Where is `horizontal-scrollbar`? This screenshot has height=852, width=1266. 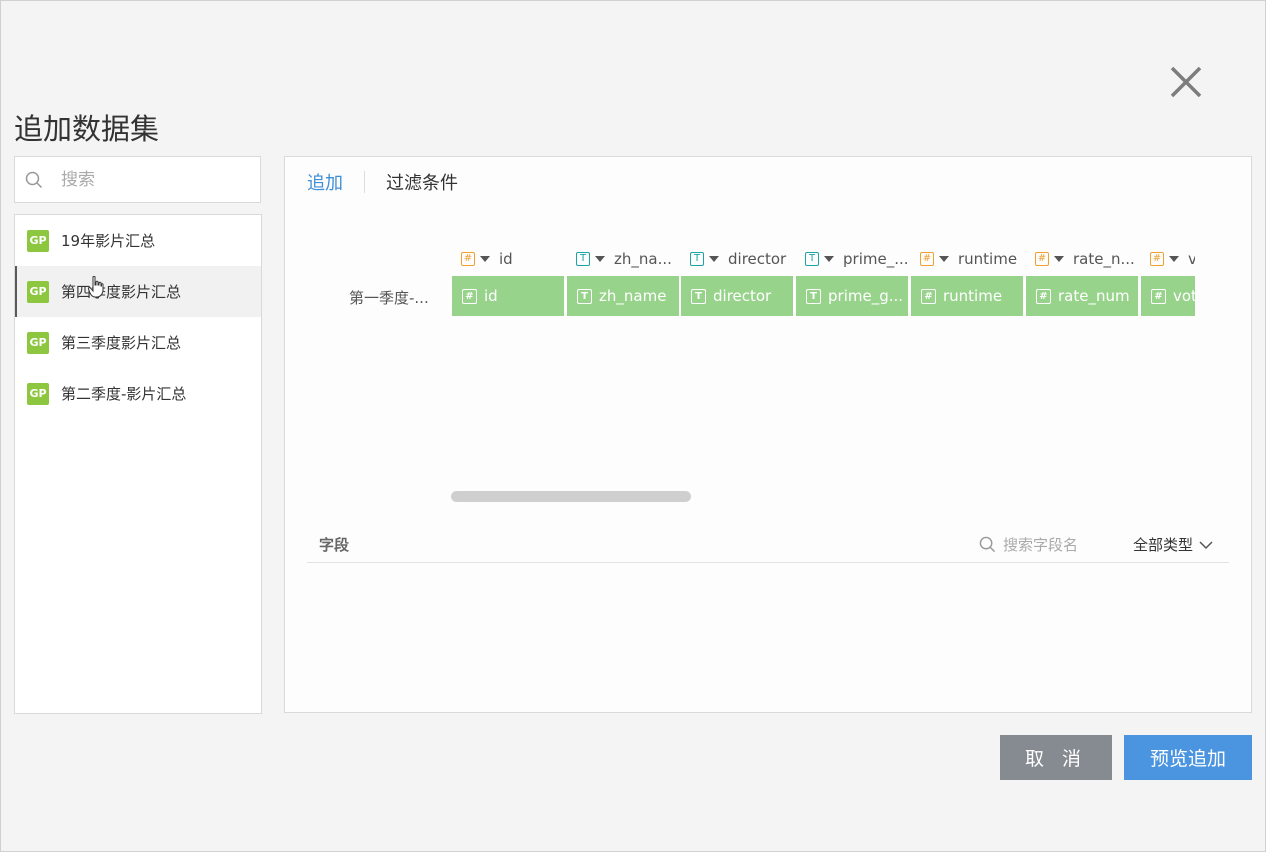 horizontal-scrollbar is located at coordinates (571, 496).